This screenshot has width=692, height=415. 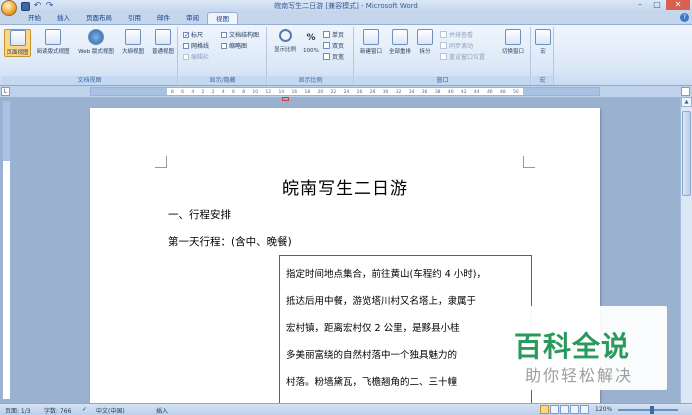 I want to click on split-button: 拆分, so click(x=425, y=42).